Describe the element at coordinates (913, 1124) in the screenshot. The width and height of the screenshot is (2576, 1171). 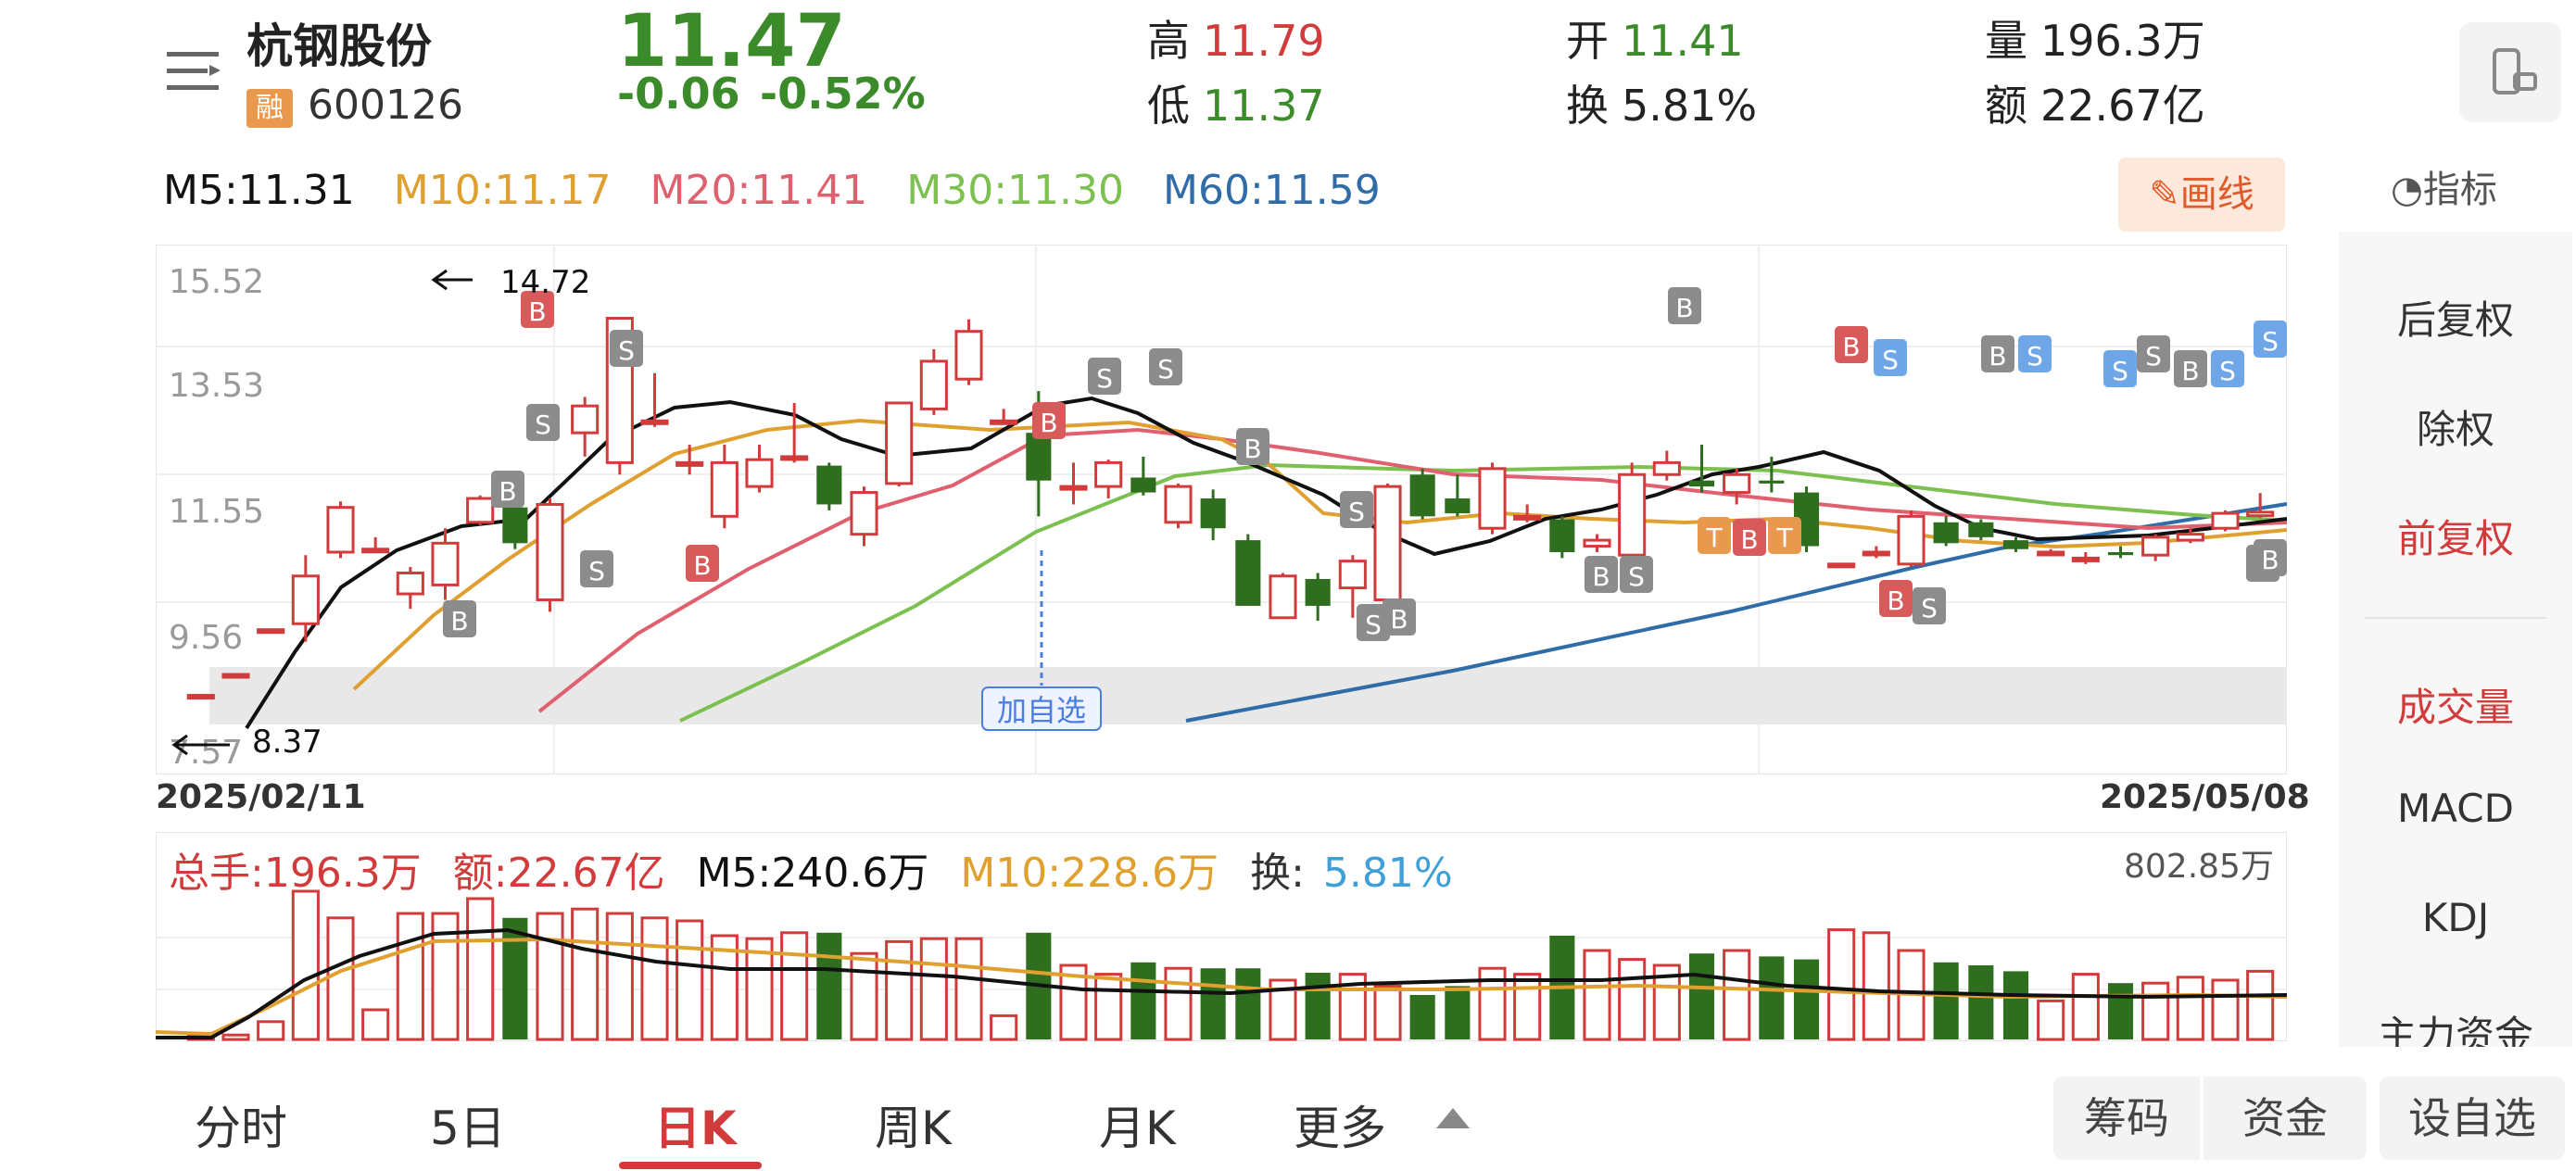
I see `tab-weekly-k: 周K` at that location.